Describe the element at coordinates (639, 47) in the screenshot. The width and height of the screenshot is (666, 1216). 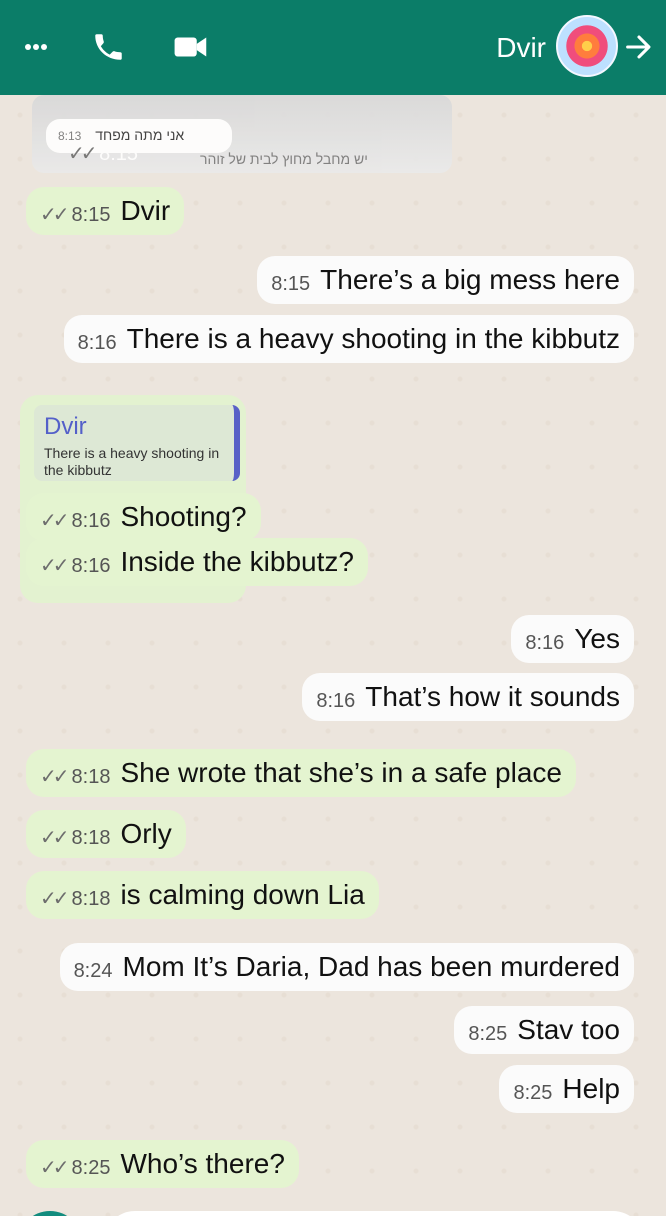
I see `arrow-right-icon` at that location.